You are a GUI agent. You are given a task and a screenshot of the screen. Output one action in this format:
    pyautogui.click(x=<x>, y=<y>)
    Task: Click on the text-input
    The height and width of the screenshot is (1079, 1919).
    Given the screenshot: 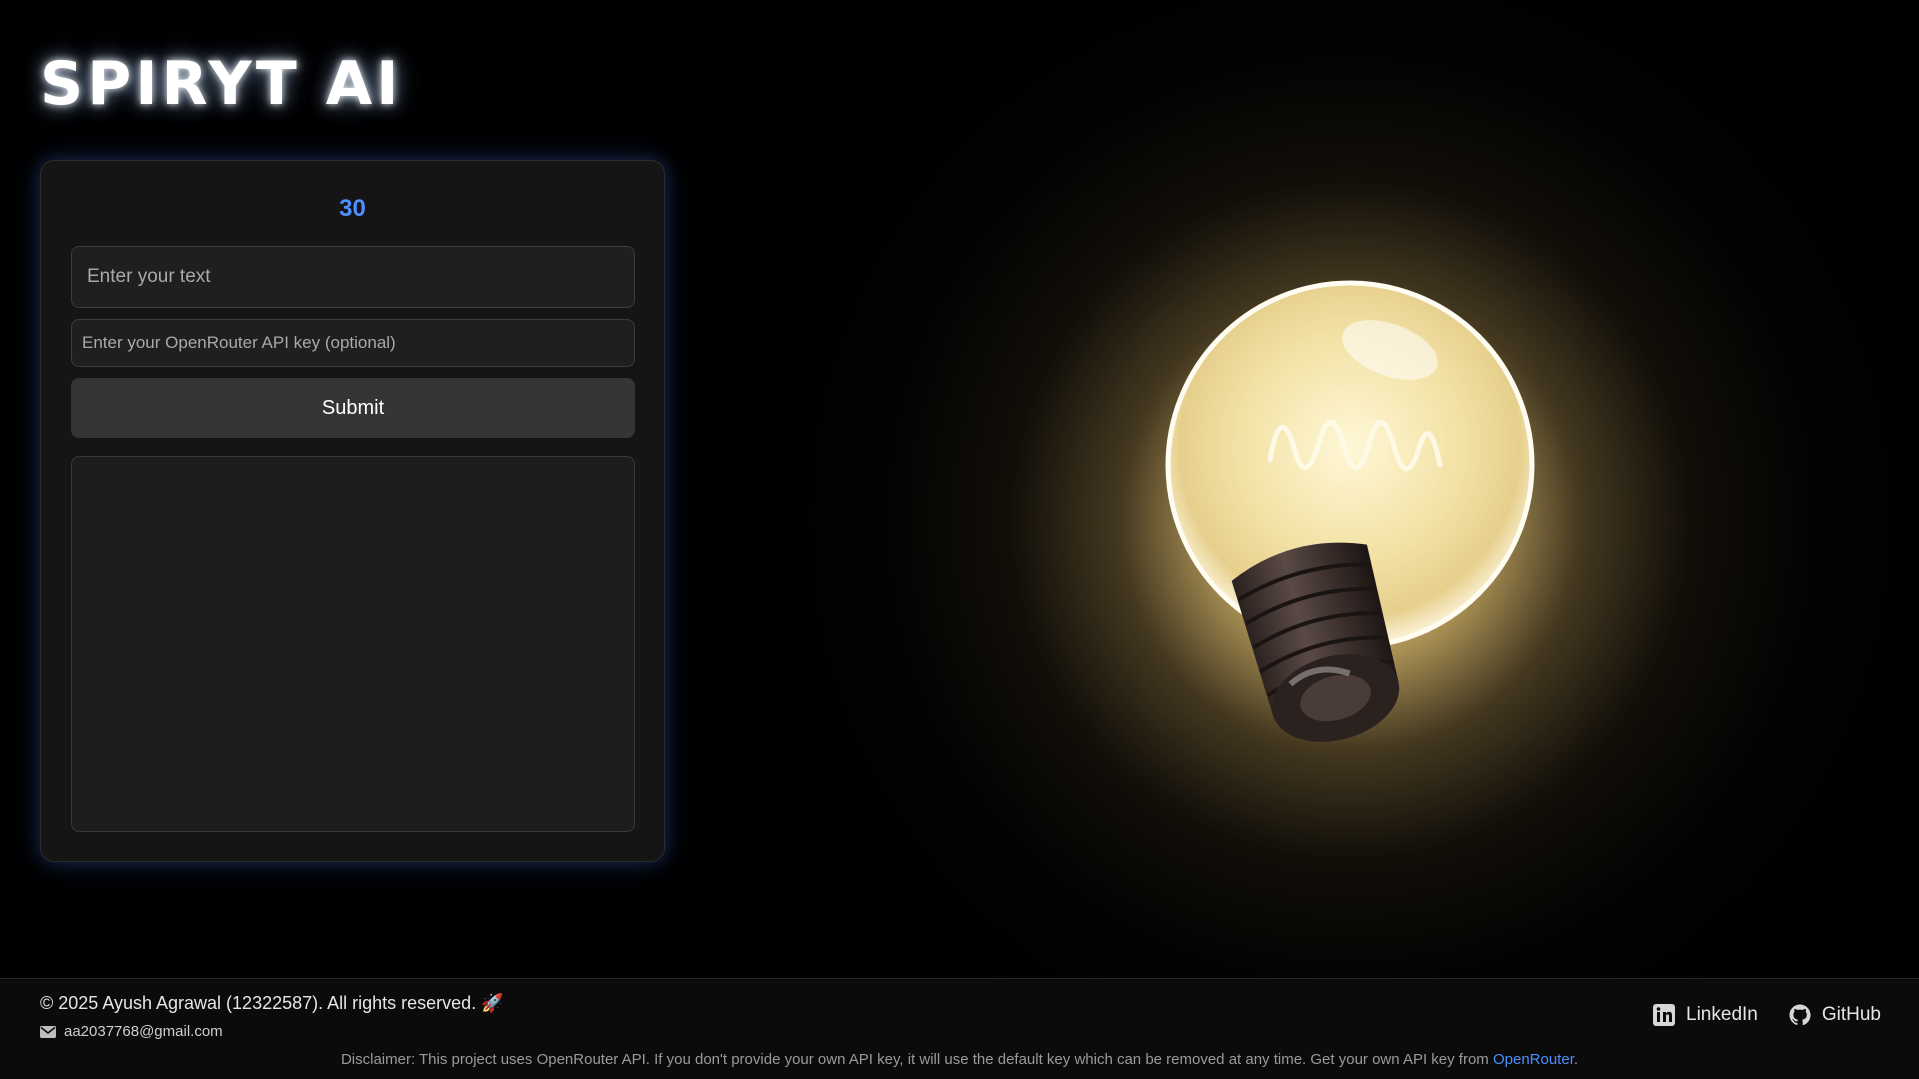 What is the action you would take?
    pyautogui.click(x=353, y=277)
    